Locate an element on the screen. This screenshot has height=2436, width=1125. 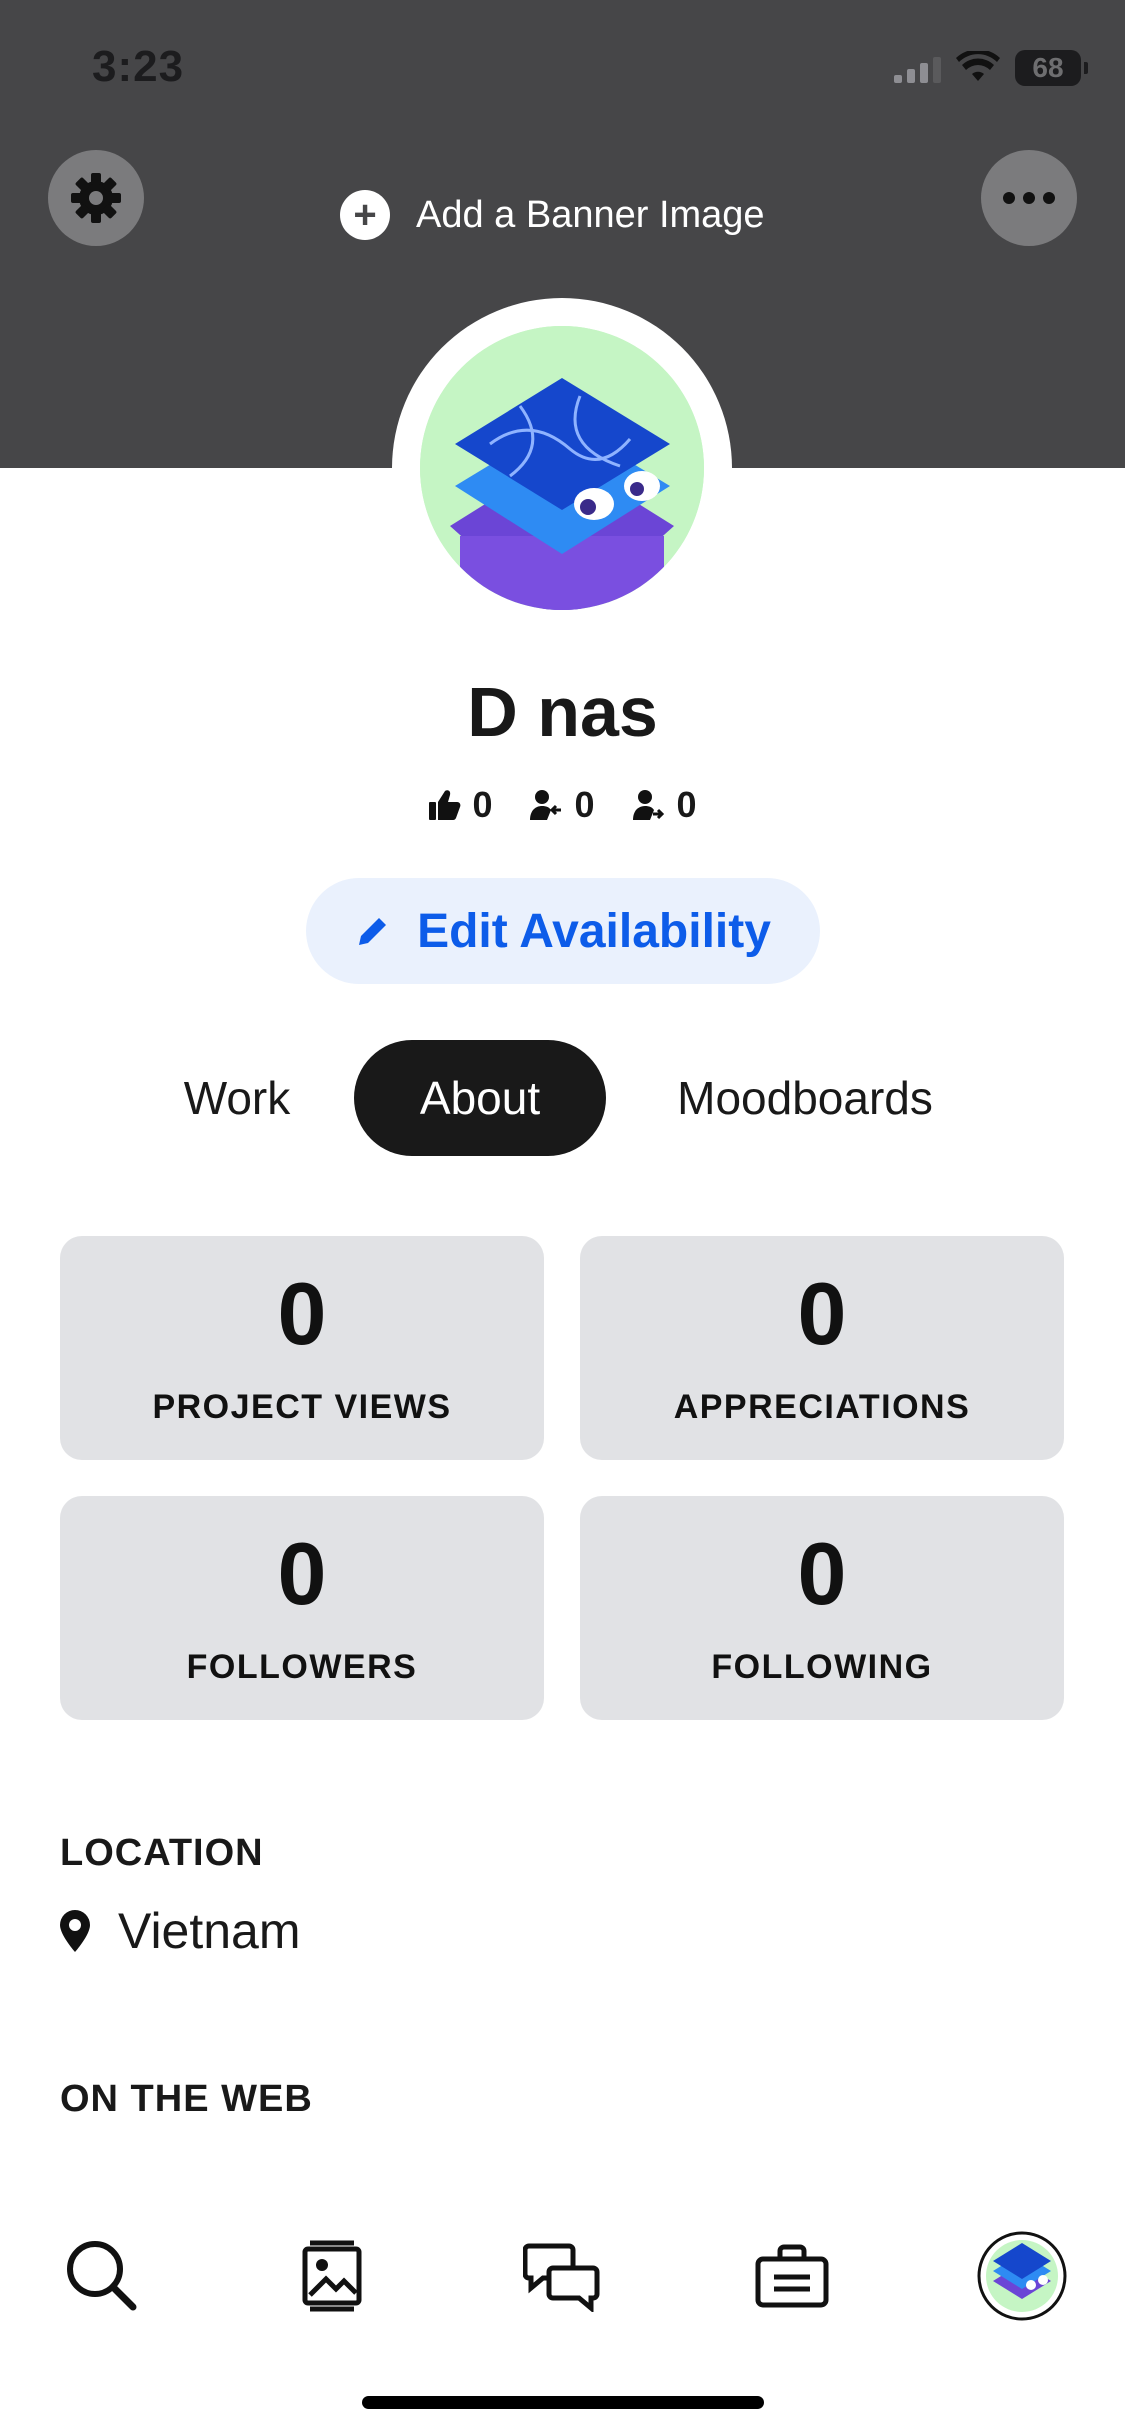
add-banner-image-button: + Add a Banner Image is located at coordinates (552, 215).